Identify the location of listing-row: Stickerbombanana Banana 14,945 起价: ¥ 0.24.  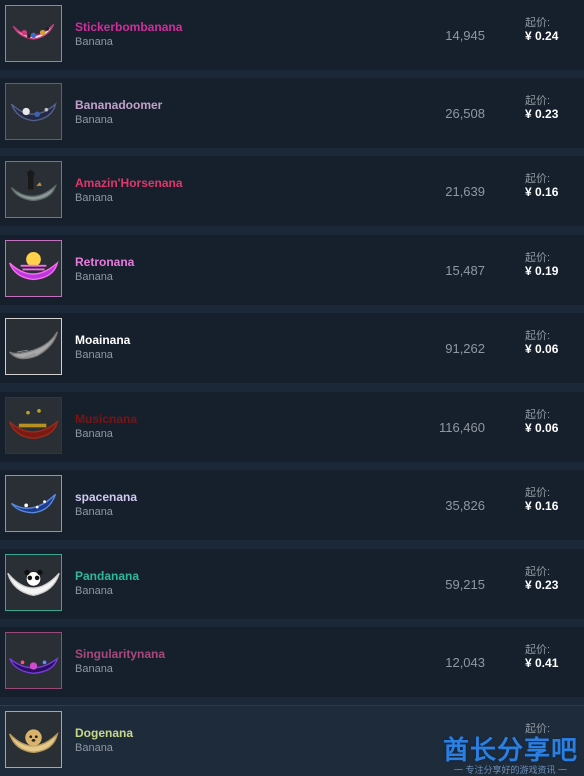
(292, 35).